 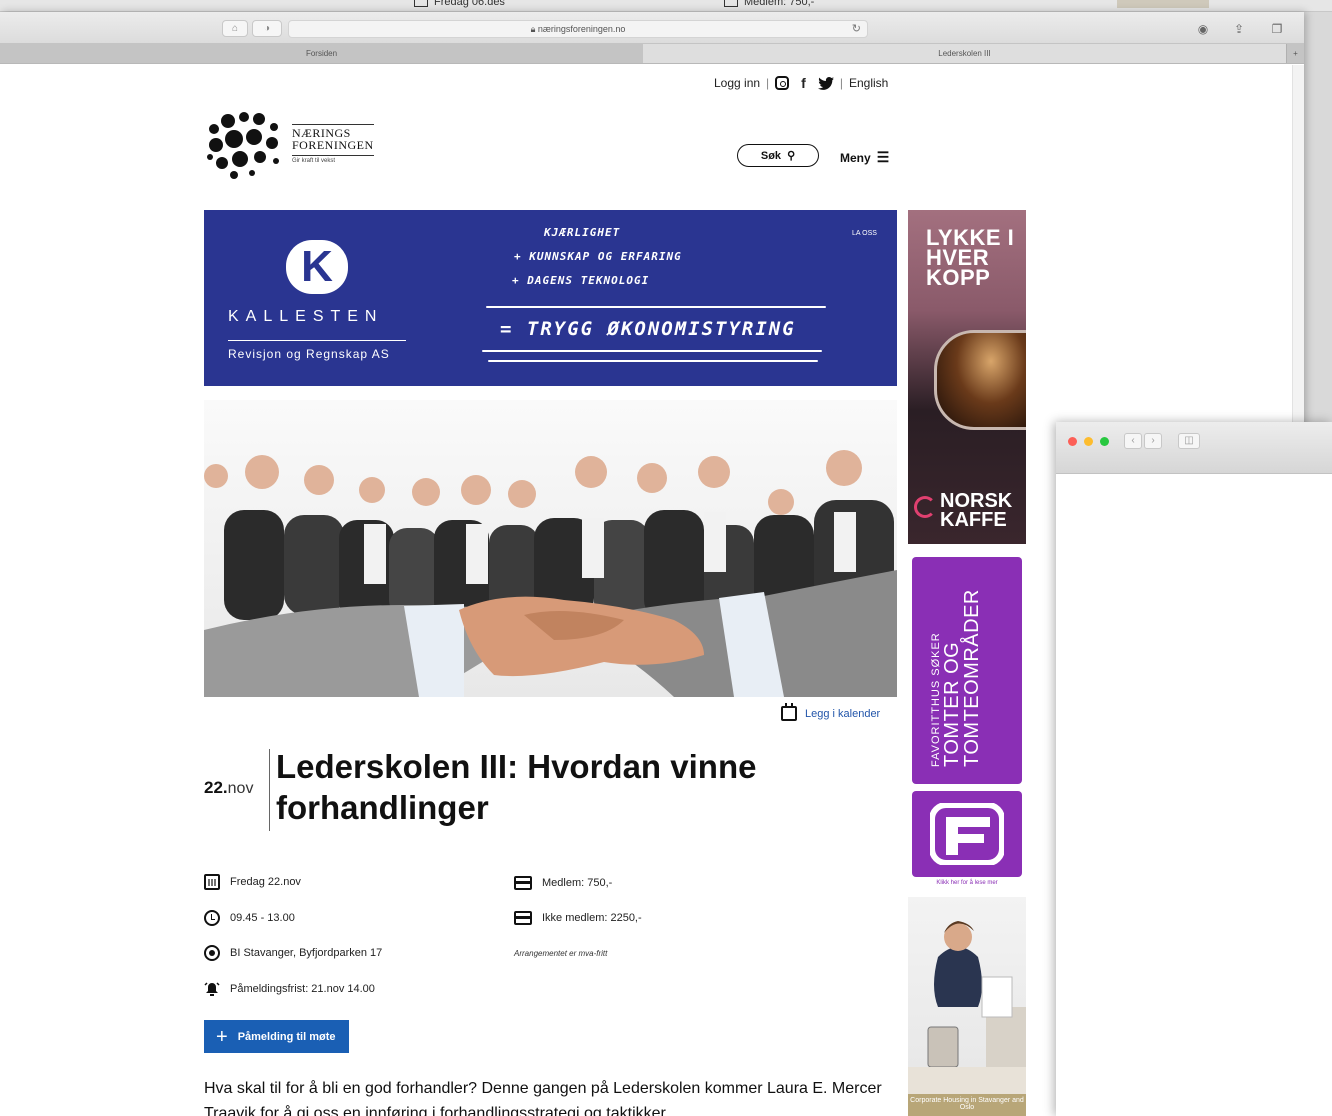 What do you see at coordinates (1088, 441) in the screenshot?
I see `minimize-icon` at bounding box center [1088, 441].